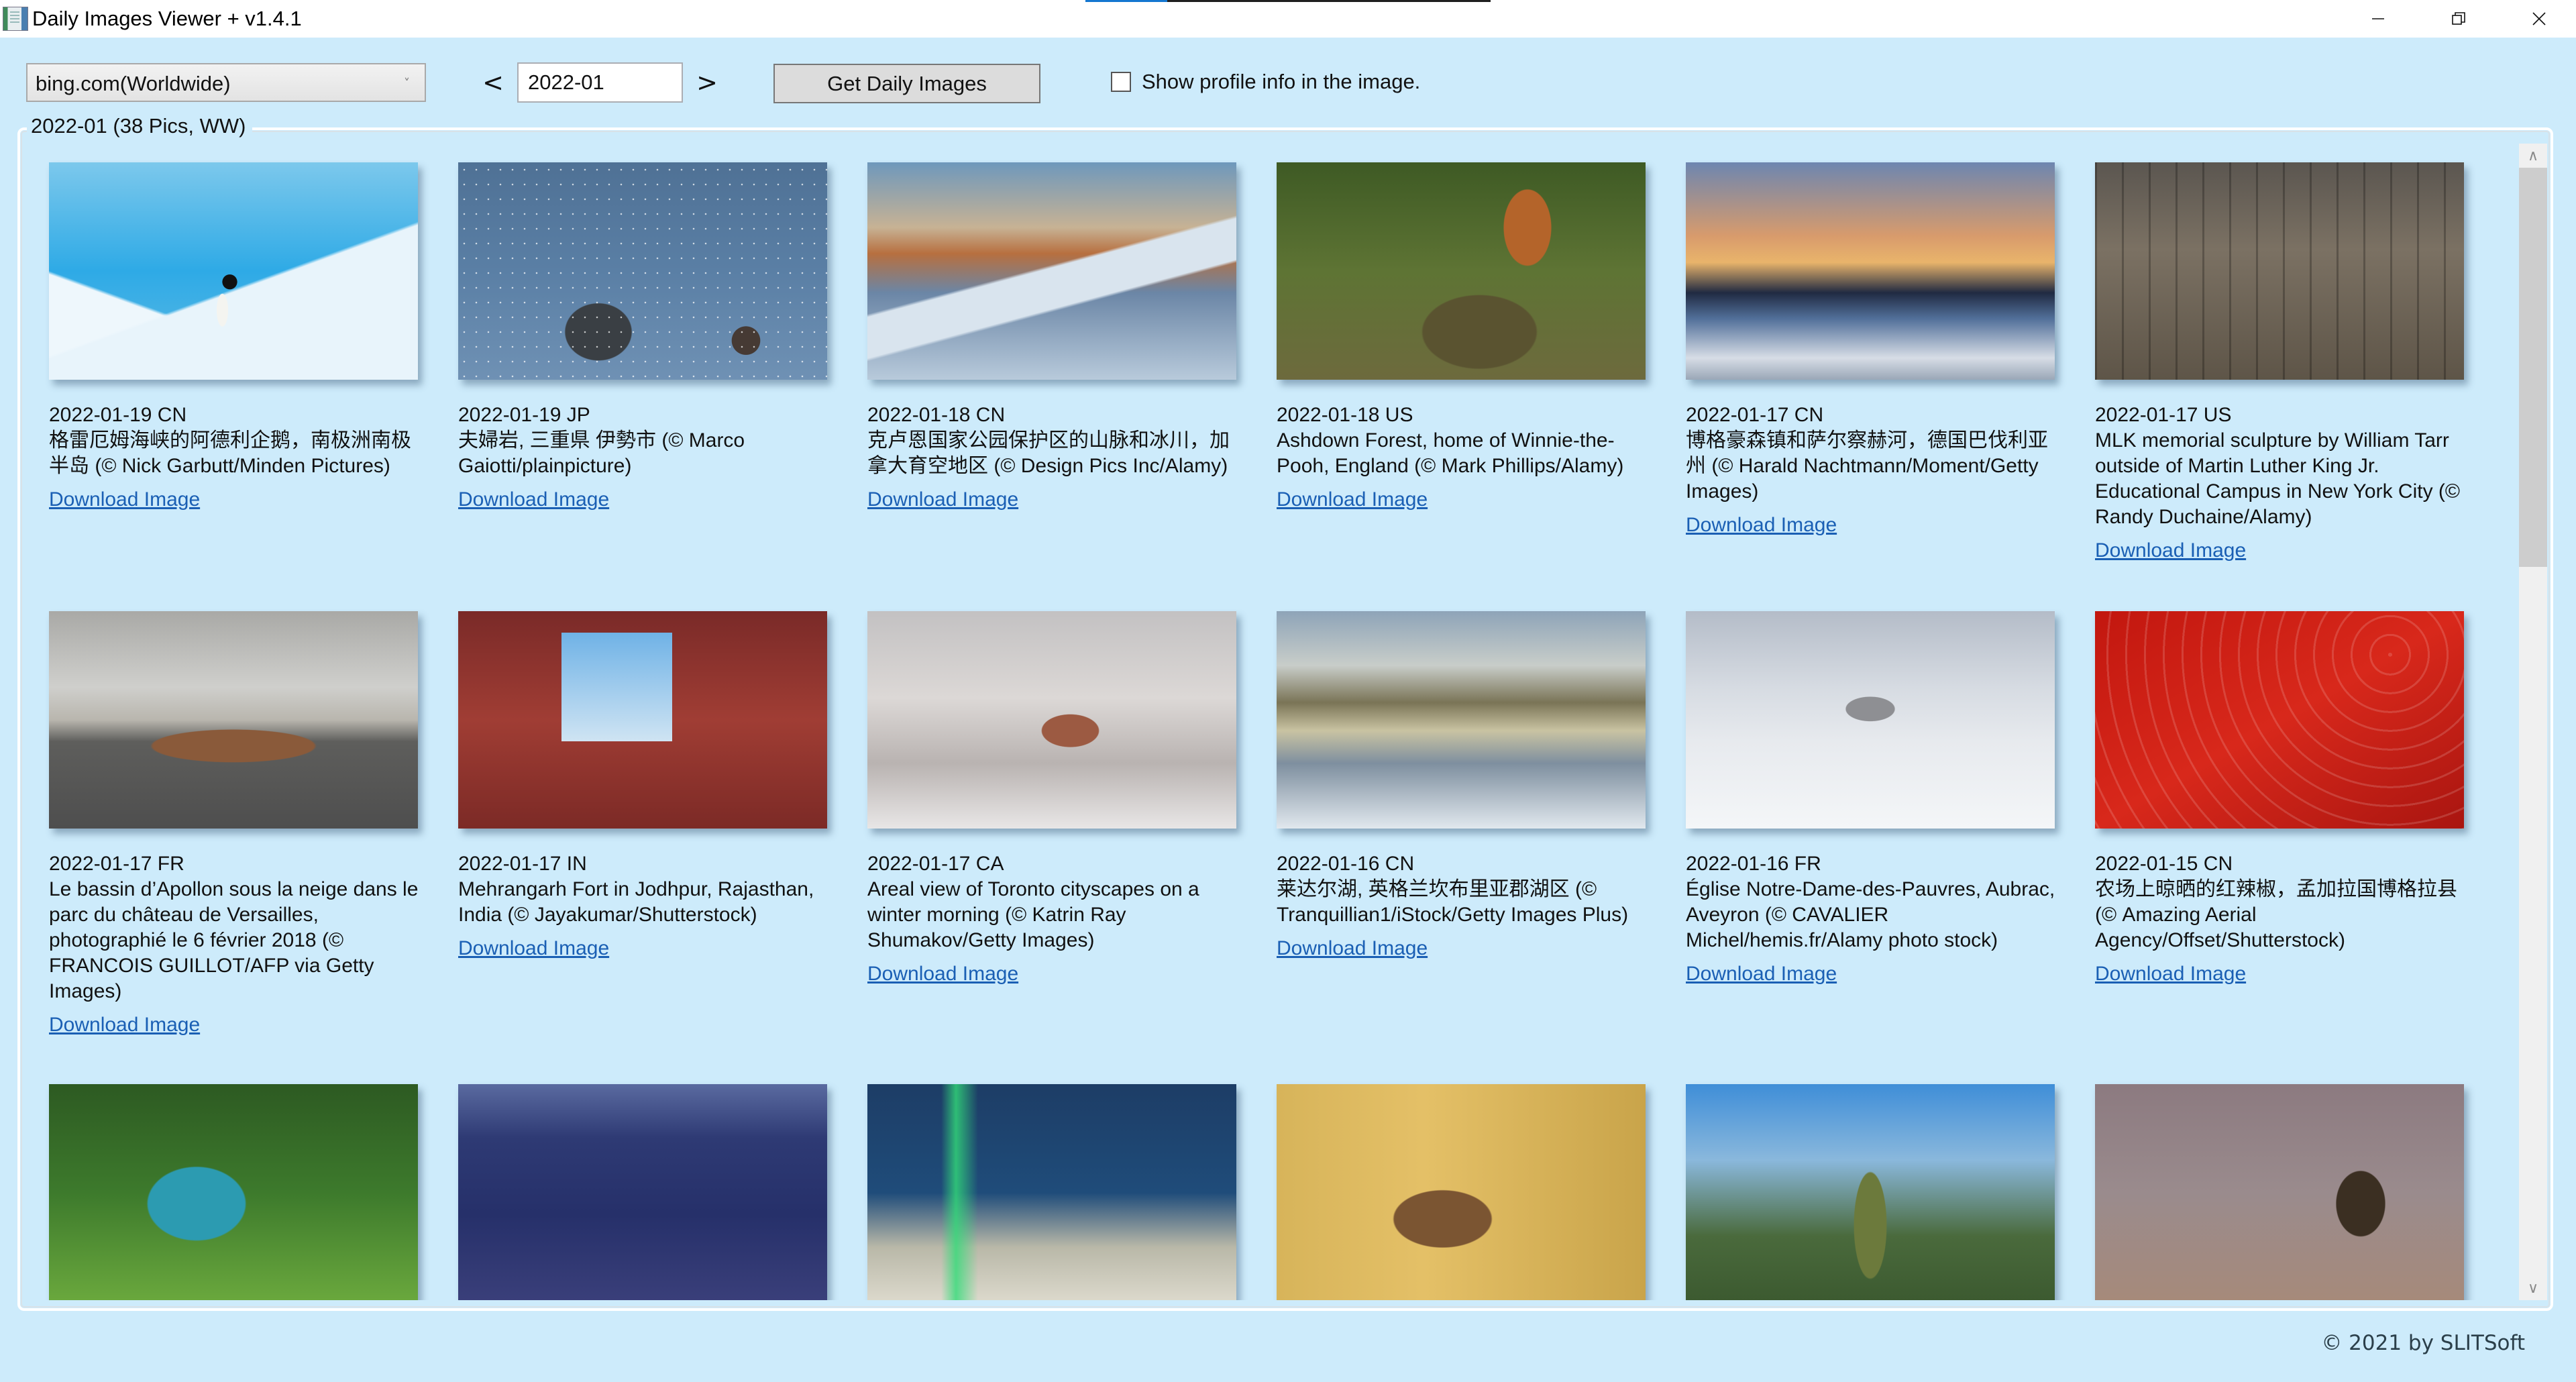 The image size is (2576, 1382). I want to click on image-date-market: 2022-01-16 FR, so click(1753, 864).